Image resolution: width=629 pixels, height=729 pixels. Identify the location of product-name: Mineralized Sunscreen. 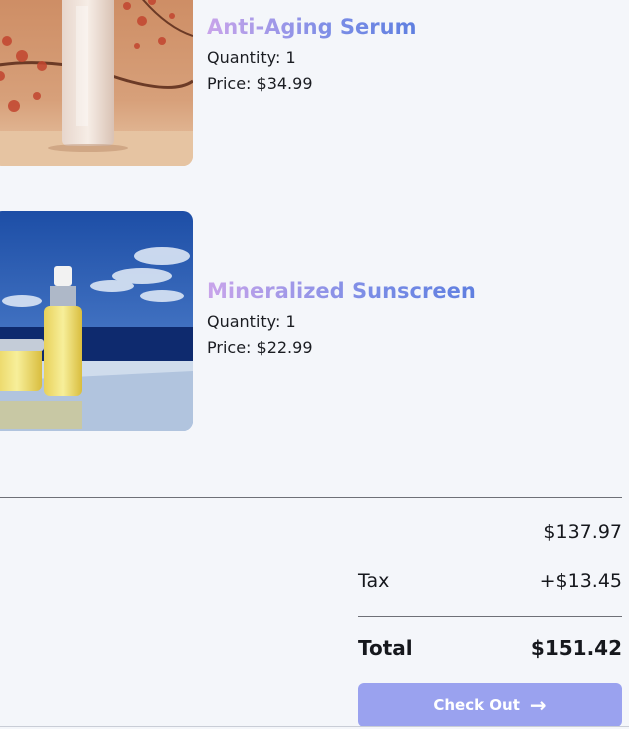
(341, 291).